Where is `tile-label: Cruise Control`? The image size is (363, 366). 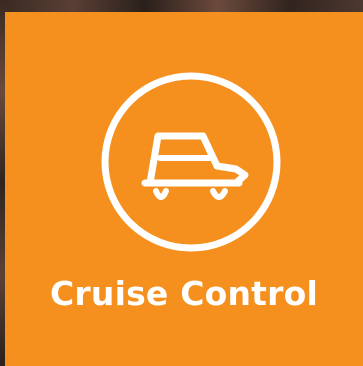
tile-label: Cruise Control is located at coordinates (184, 293).